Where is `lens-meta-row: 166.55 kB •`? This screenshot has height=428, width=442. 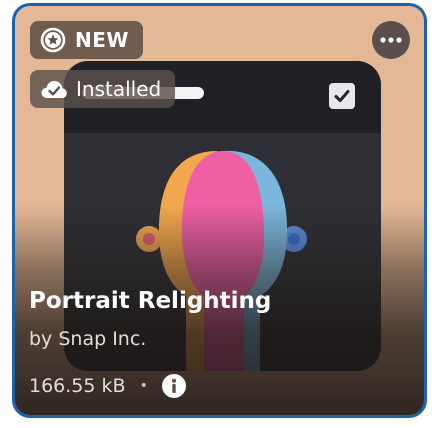
lens-meta-row: 166.55 kB • is located at coordinates (107, 386).